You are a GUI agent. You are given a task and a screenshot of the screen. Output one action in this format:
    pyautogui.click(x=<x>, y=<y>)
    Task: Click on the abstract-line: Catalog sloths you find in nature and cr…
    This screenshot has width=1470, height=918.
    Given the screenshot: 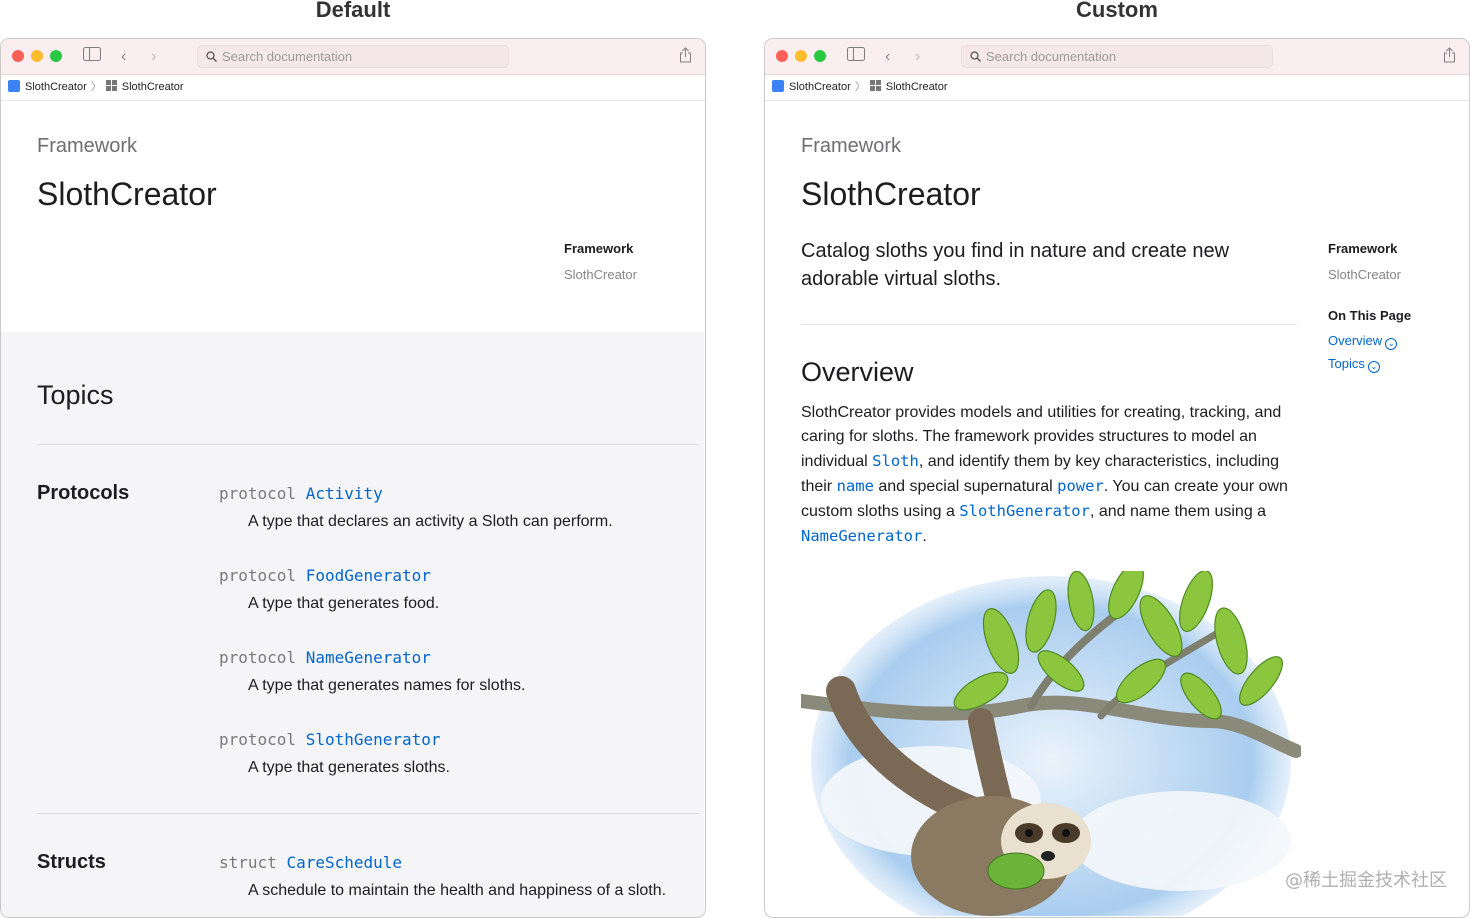 What is the action you would take?
    pyautogui.click(x=1015, y=251)
    